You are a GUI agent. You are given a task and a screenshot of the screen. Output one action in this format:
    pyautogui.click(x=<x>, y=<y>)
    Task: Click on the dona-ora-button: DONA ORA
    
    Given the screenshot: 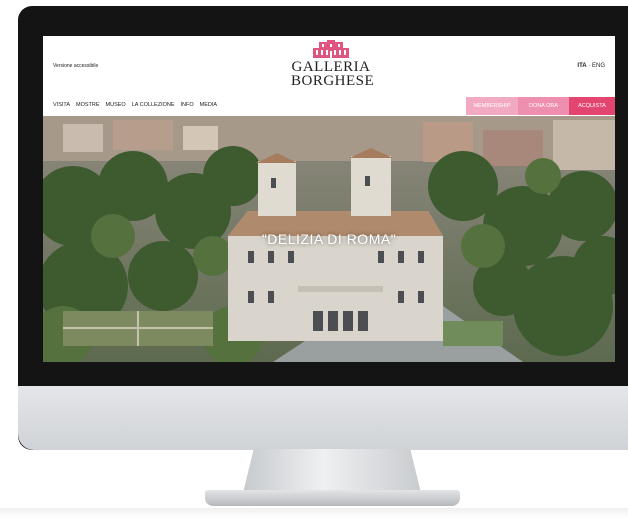 What is the action you would take?
    pyautogui.click(x=543, y=106)
    